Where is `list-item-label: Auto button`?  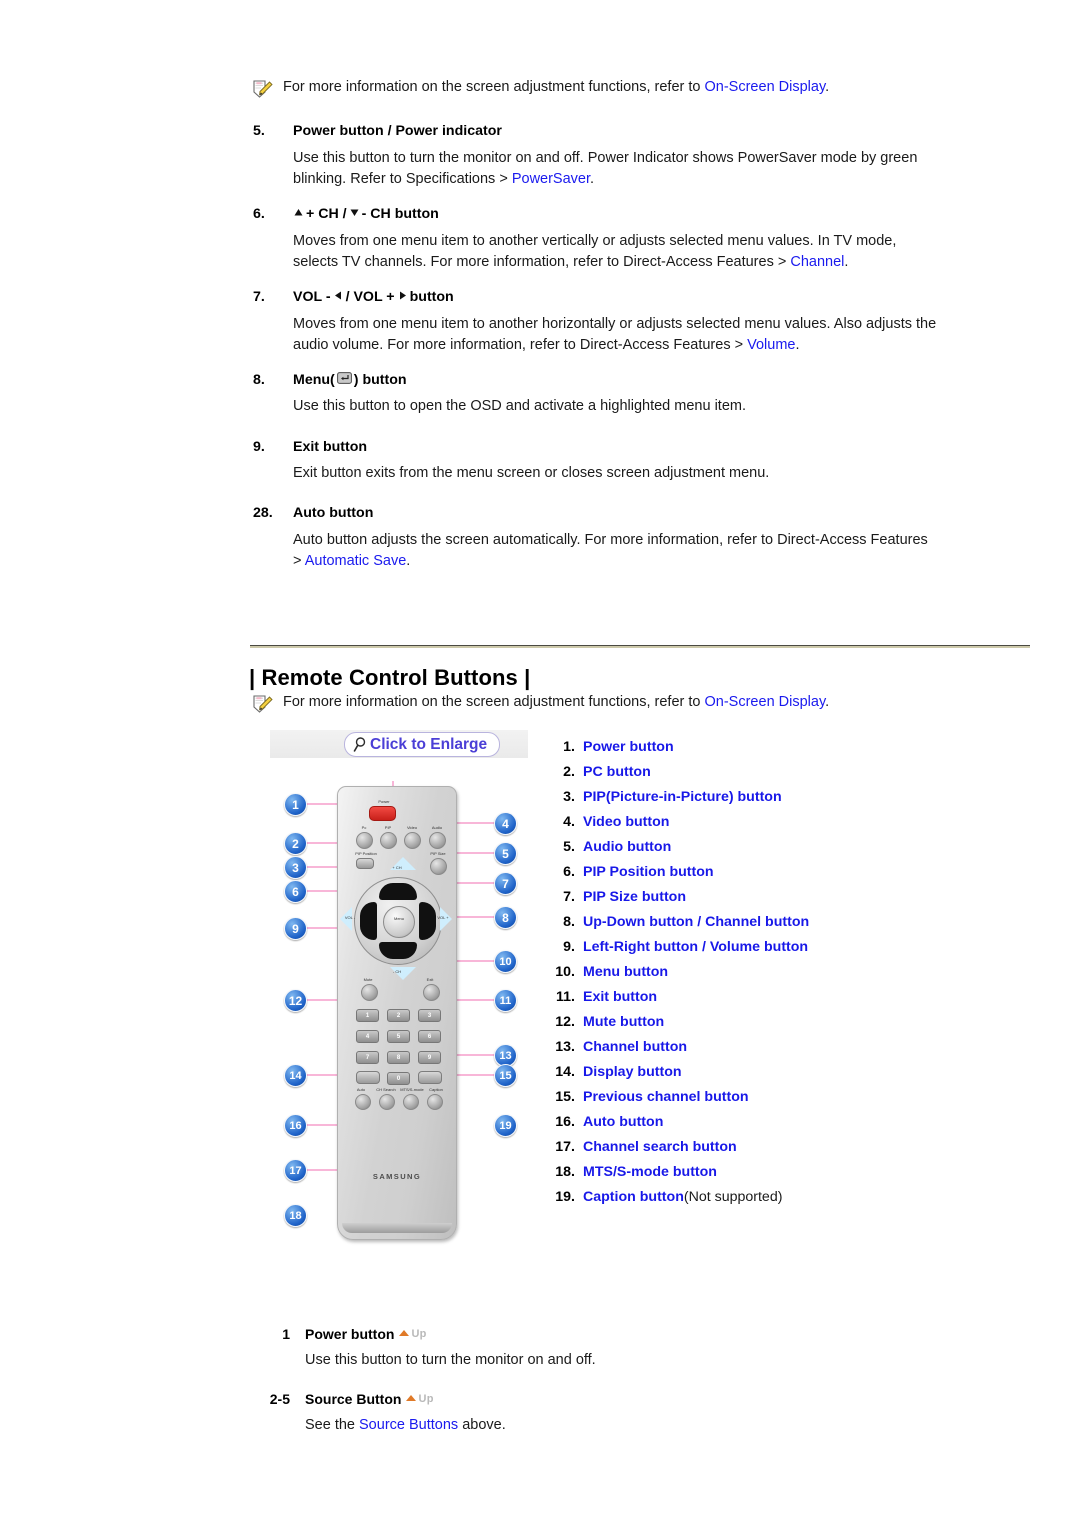
list-item-label: Auto button is located at coordinates (623, 1122).